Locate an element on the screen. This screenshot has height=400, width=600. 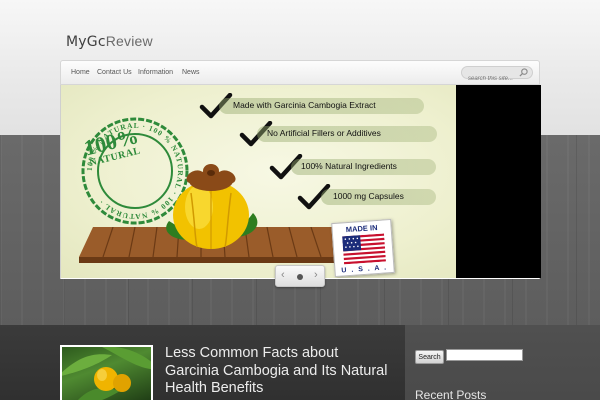
made-in-usa-badge: MADE IN U . S . A . is located at coordinates (363, 248).